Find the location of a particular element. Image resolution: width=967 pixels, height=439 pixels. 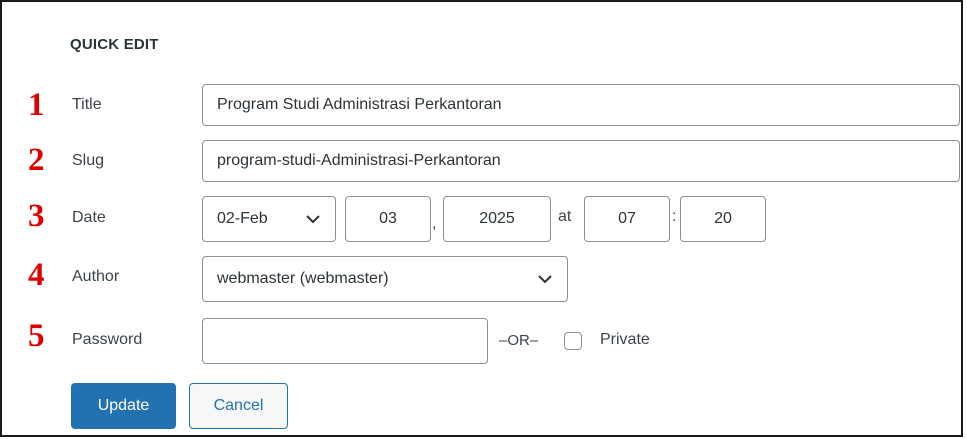

year-input: 2025 is located at coordinates (497, 219).